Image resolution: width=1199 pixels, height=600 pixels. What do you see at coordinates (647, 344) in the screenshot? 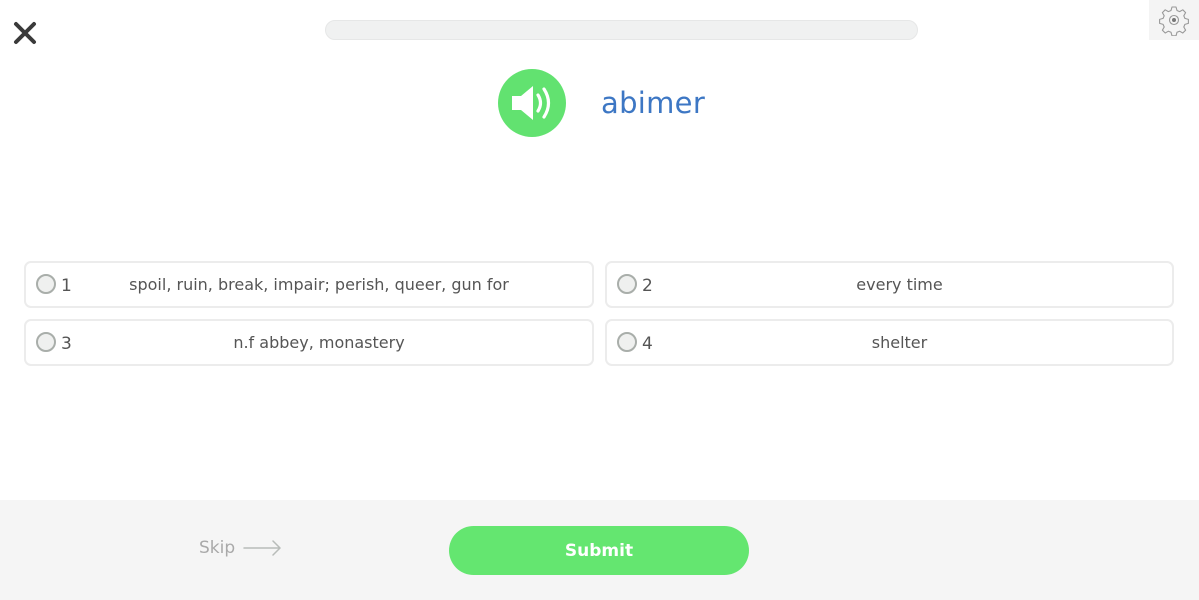
I see `option-number: 4` at bounding box center [647, 344].